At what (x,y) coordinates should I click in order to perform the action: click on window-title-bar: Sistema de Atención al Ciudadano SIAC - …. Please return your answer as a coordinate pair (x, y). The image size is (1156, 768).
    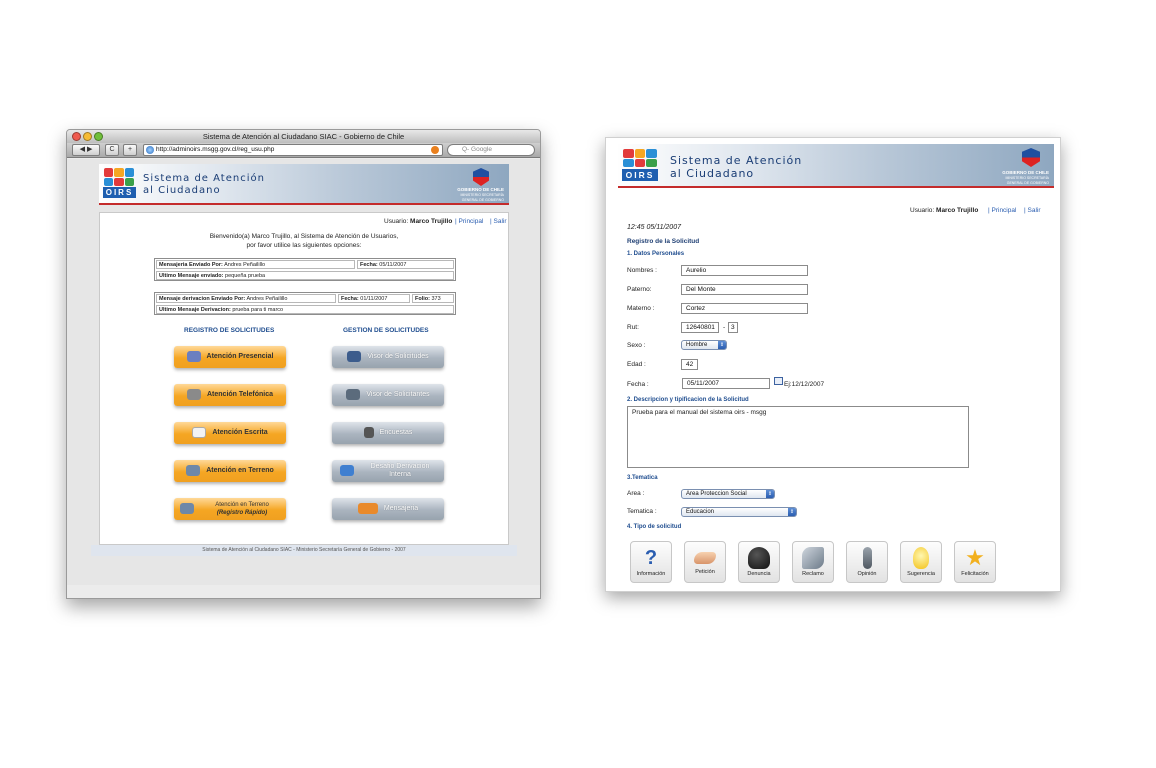
    Looking at the image, I should click on (303, 136).